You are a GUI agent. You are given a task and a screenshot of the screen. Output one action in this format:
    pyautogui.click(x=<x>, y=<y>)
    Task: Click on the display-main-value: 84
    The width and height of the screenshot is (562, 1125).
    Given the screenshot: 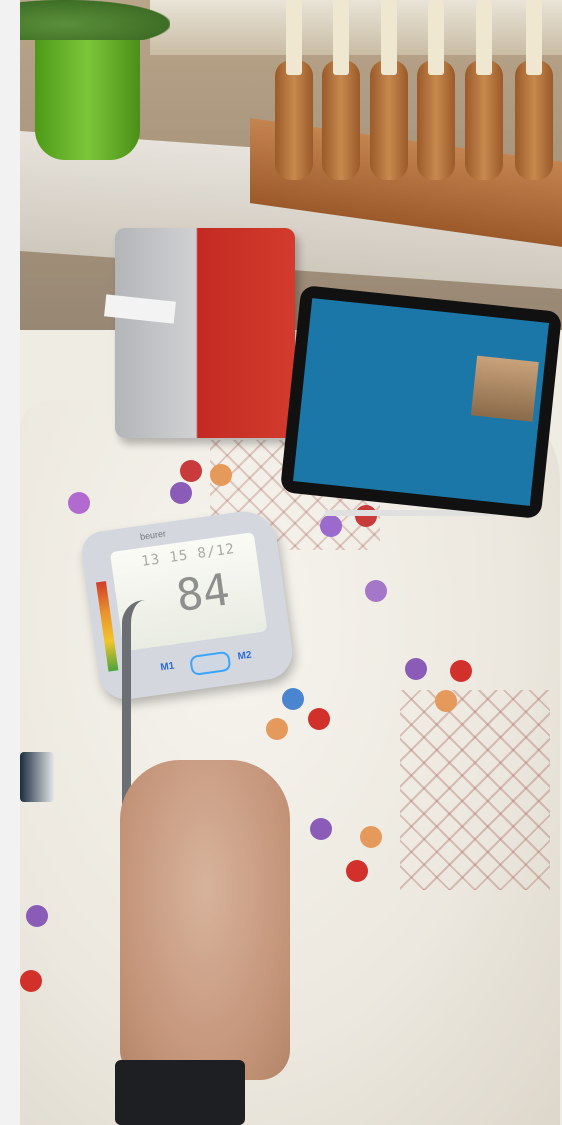 What is the action you would take?
    pyautogui.click(x=203, y=593)
    